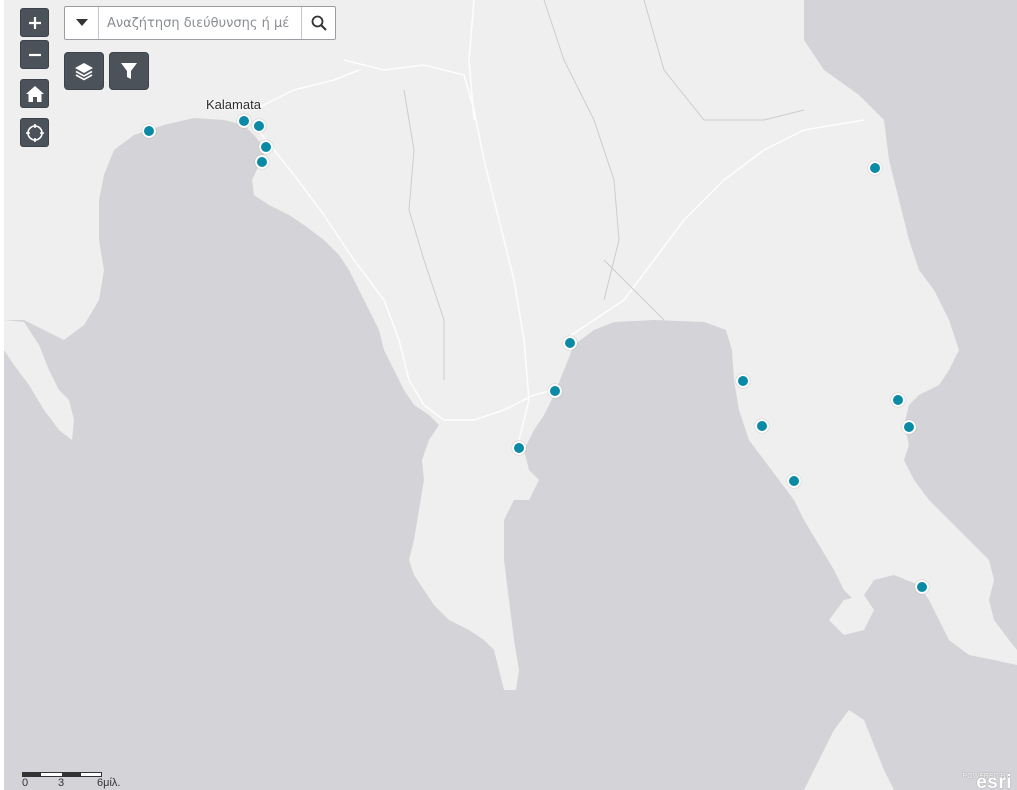 The image size is (1017, 790). I want to click on scale-label-3: 3, so click(61, 783).